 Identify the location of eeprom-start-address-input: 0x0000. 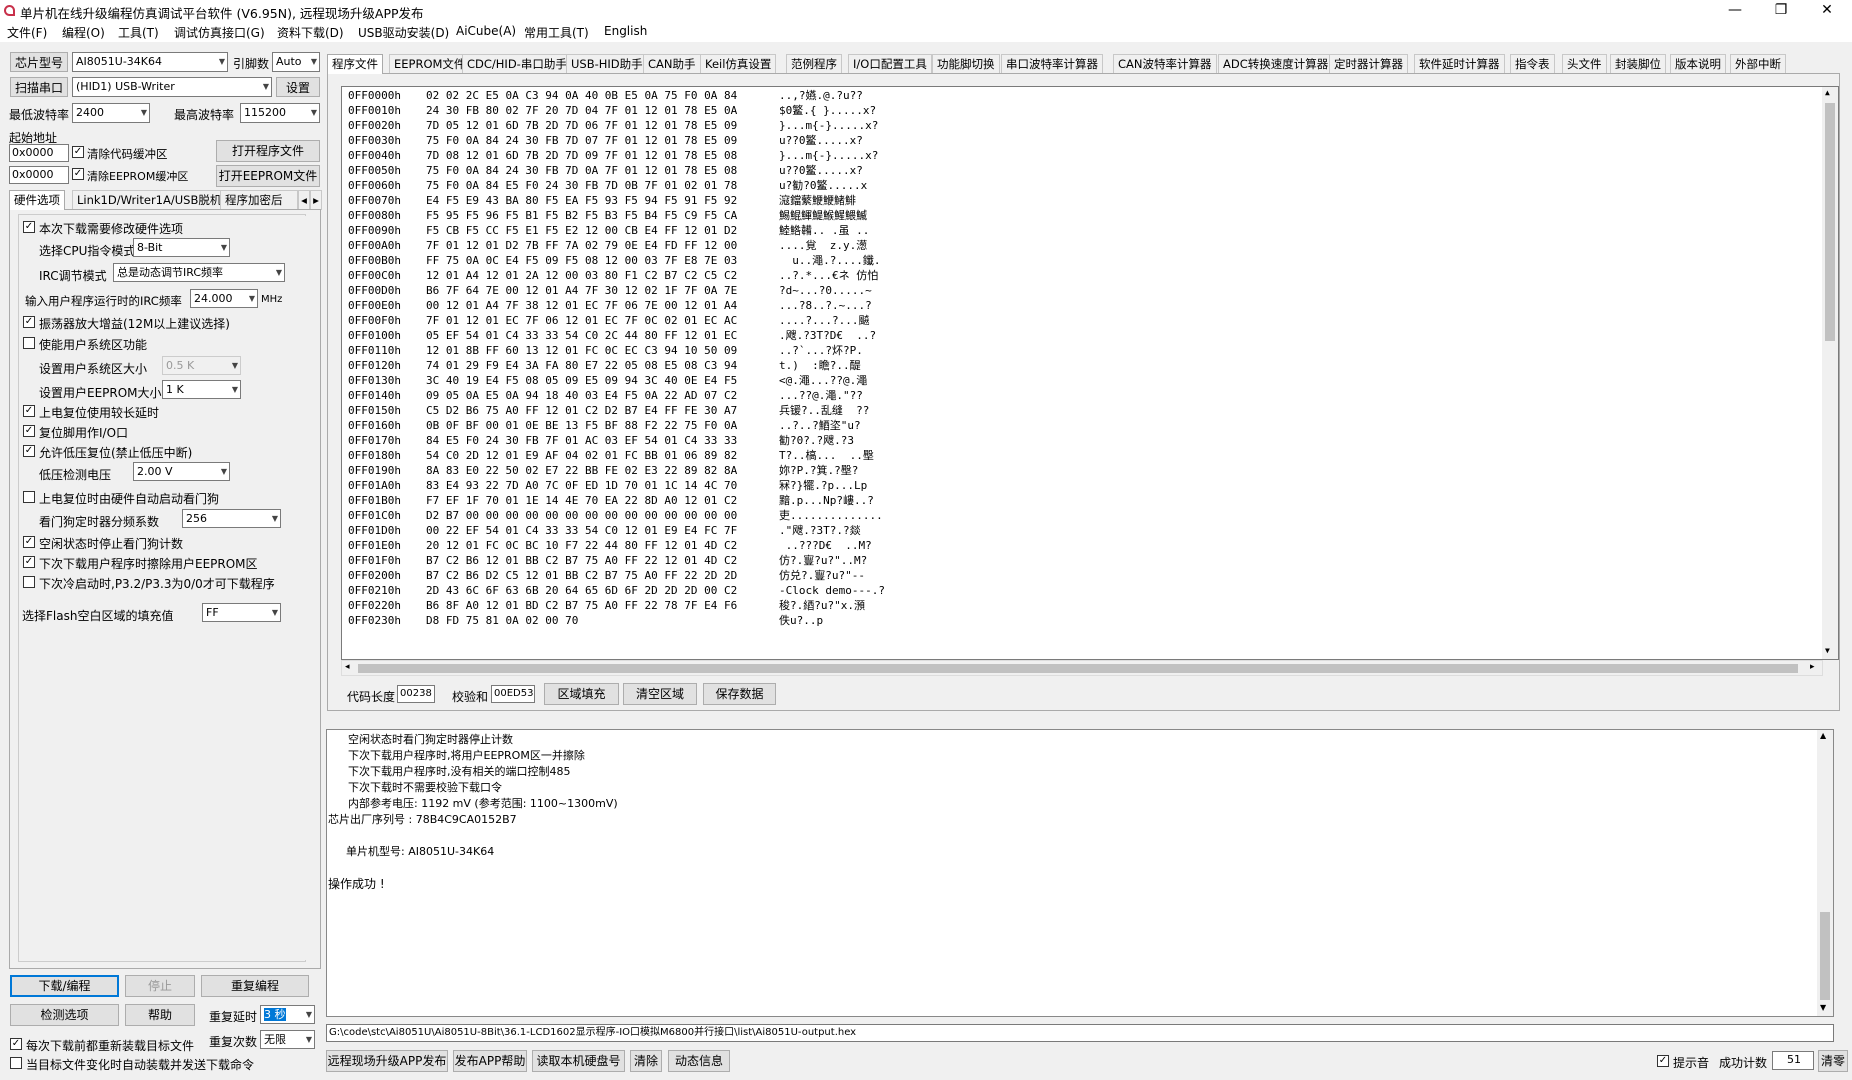
(39, 175).